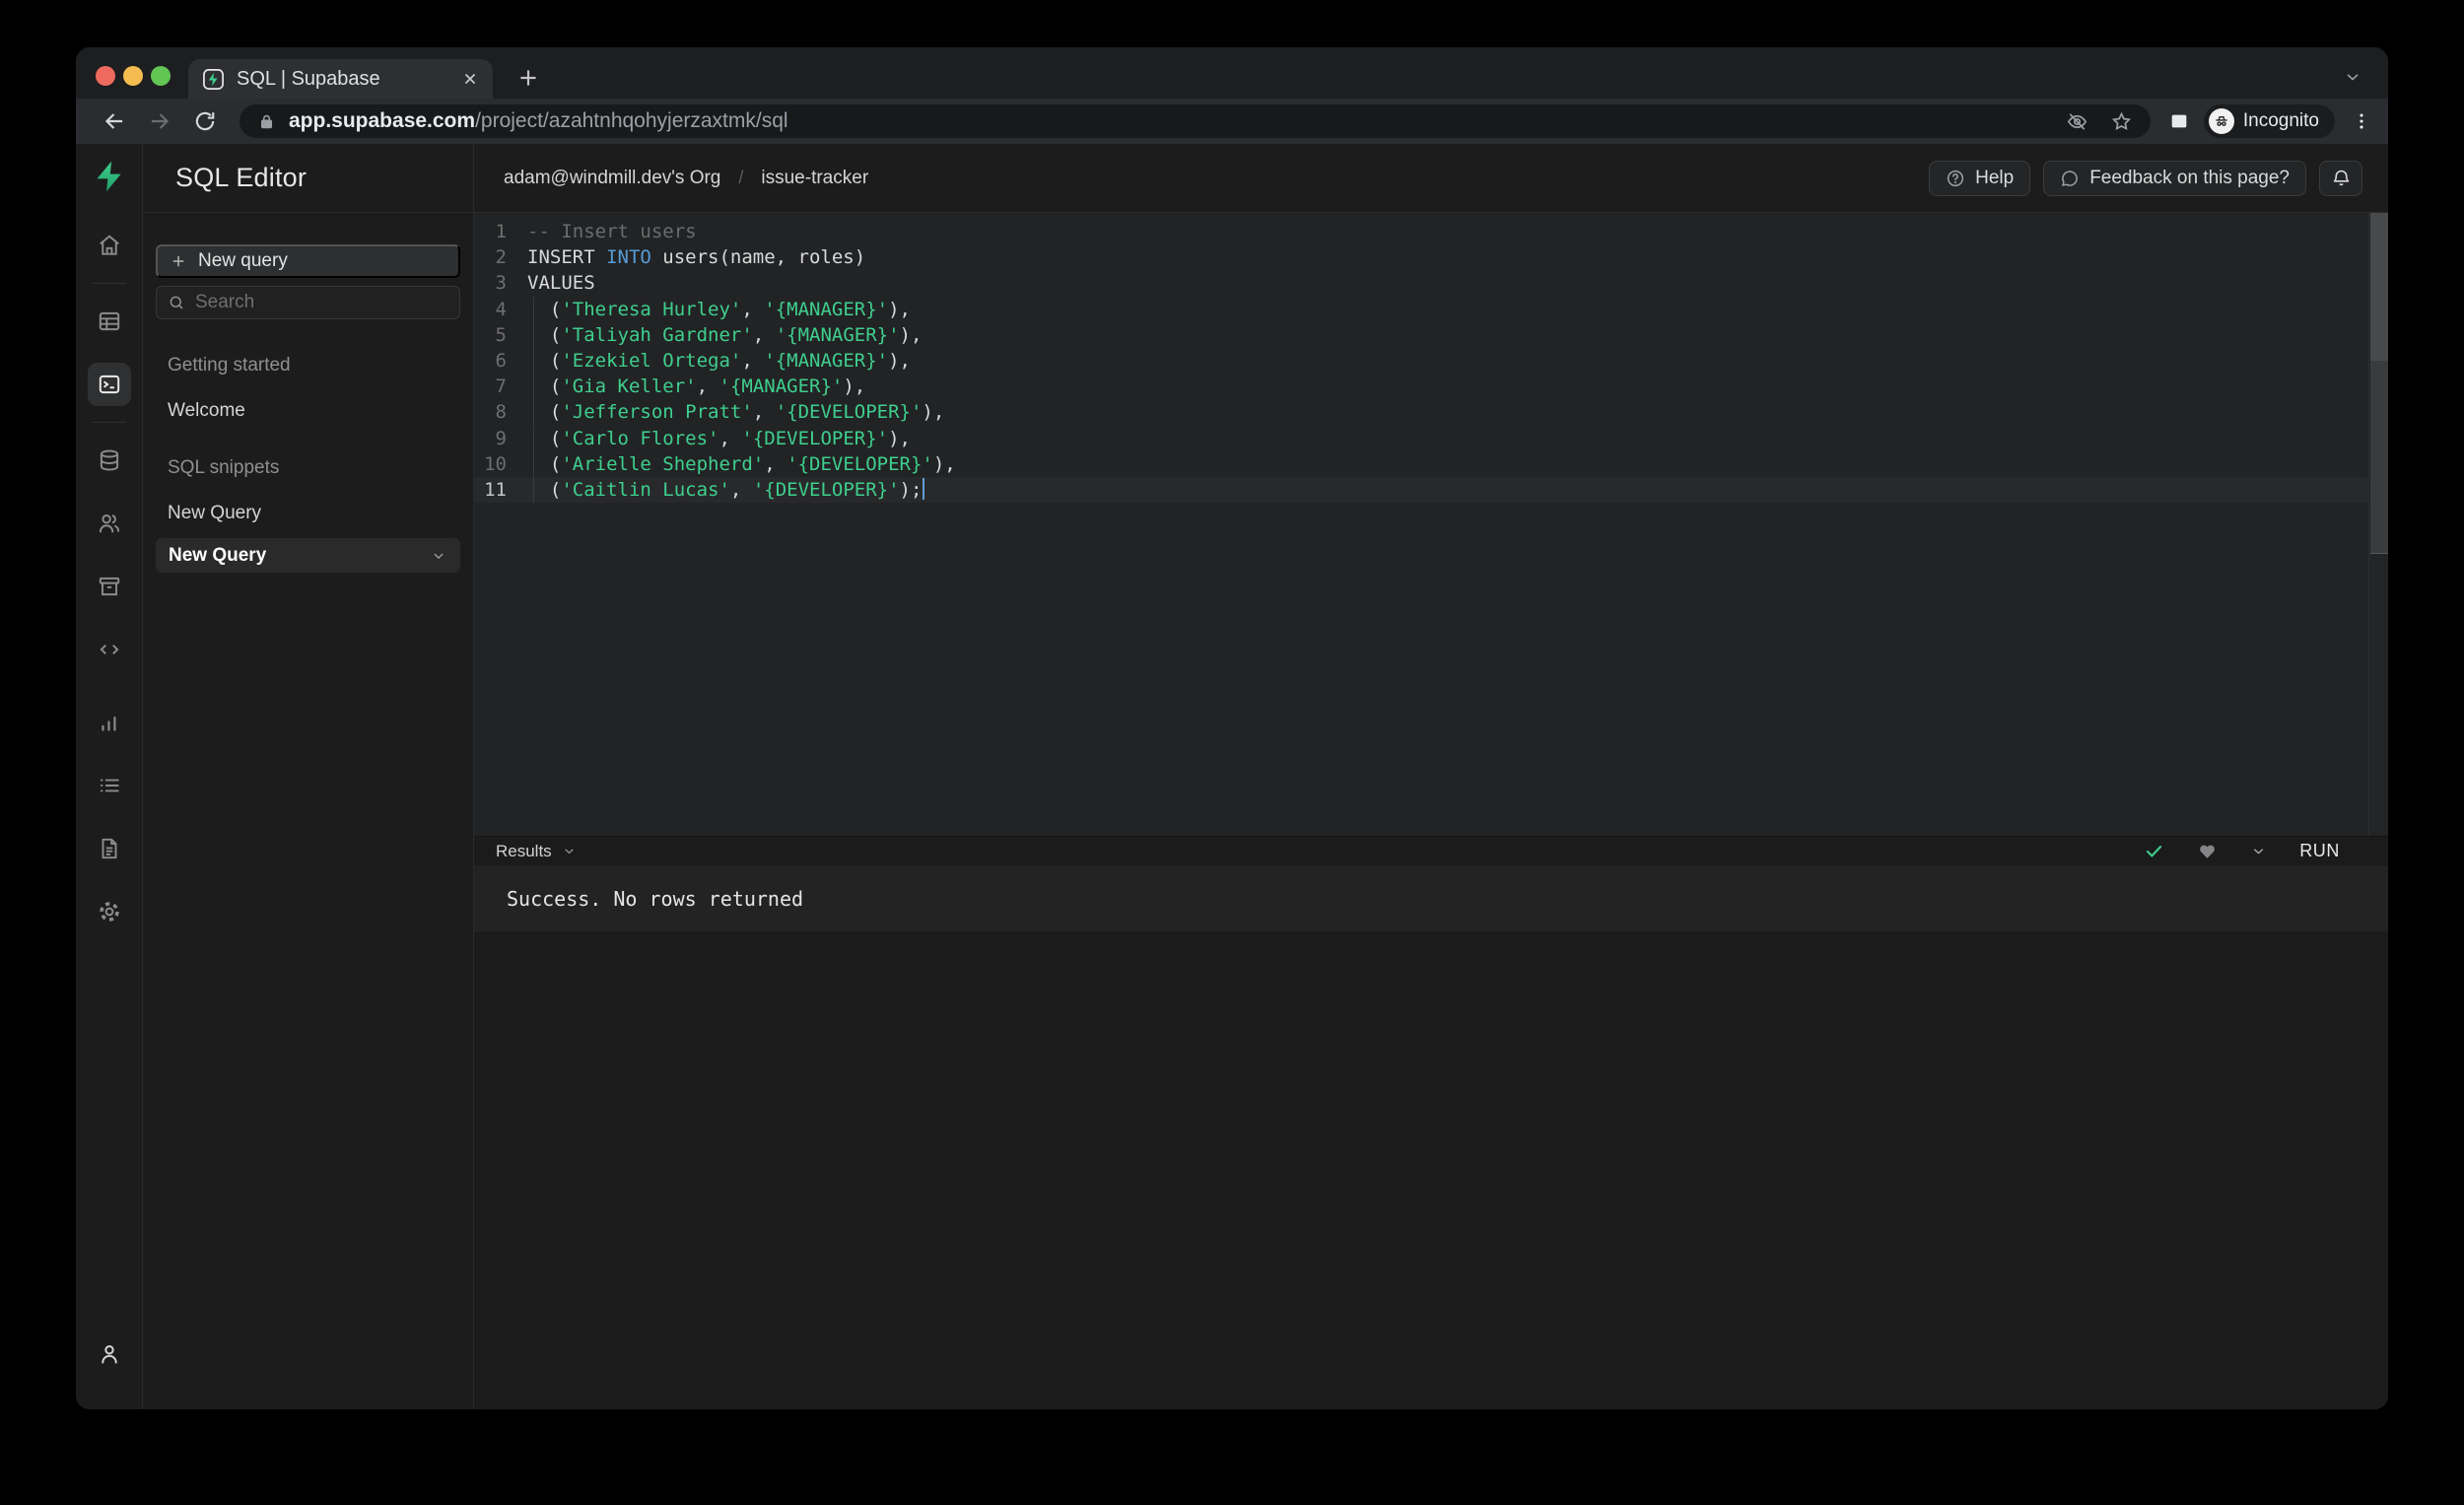 This screenshot has height=1505, width=2464. Describe the element at coordinates (178, 261) in the screenshot. I see `plus-icon` at that location.